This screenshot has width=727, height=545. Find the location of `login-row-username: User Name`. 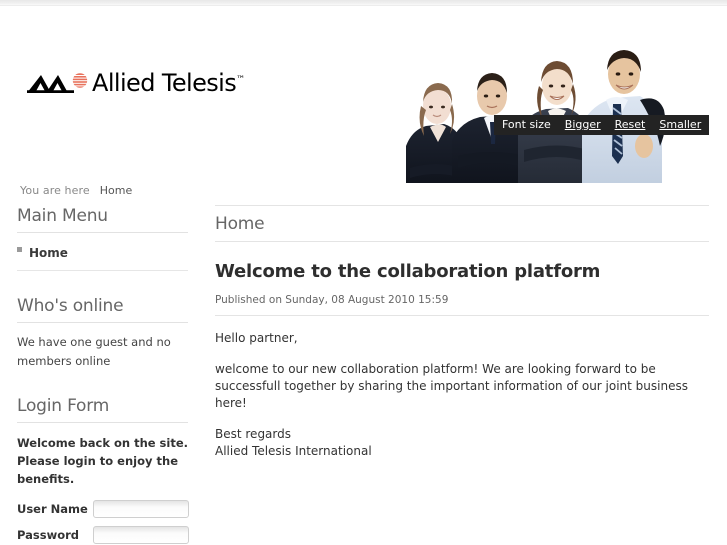

login-row-username: User Name is located at coordinates (111, 509).